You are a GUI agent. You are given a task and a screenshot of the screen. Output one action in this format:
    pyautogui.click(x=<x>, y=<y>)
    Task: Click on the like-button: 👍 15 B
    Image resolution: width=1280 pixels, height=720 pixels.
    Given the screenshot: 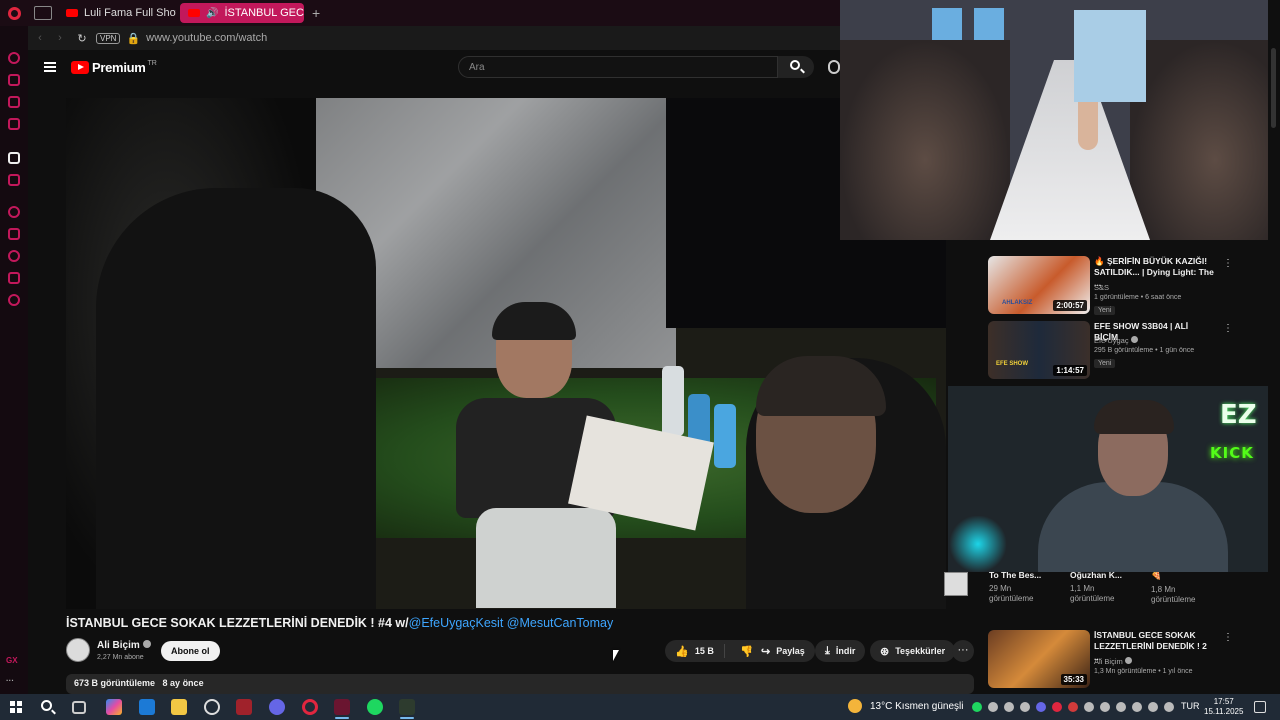 What is the action you would take?
    pyautogui.click(x=695, y=651)
    